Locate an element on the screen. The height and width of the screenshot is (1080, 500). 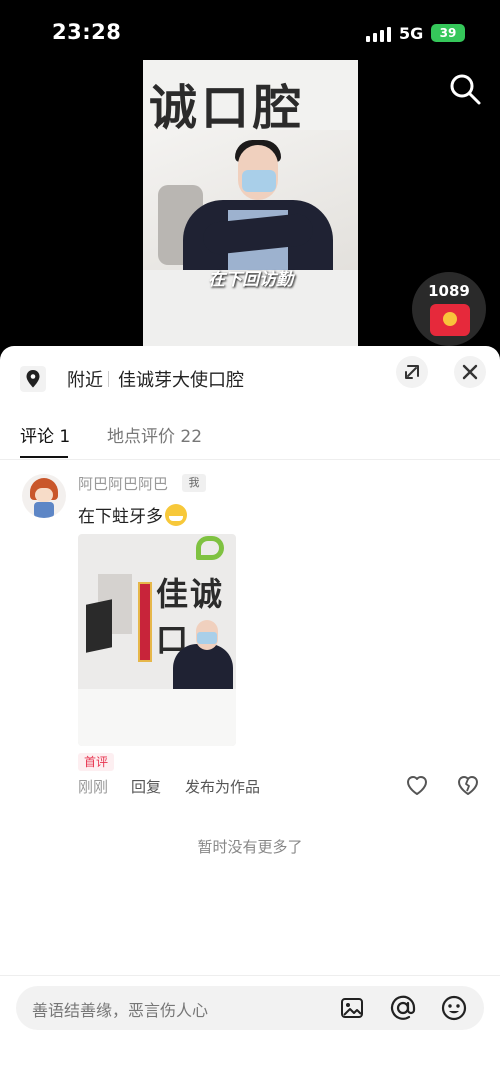
signal-icon is located at coordinates (379, 34).